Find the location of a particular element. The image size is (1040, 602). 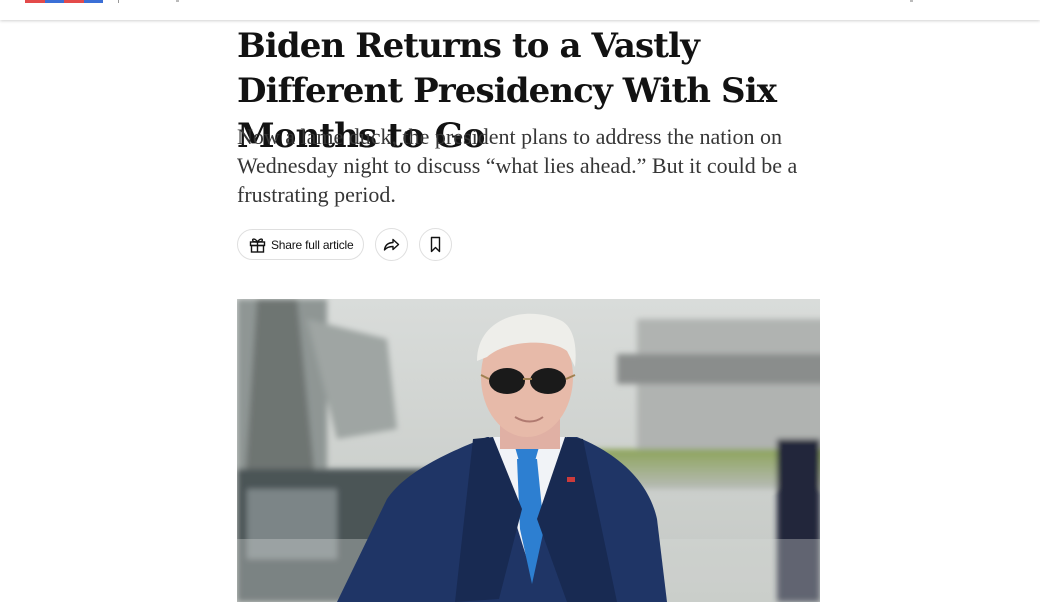

header-nav-fragment is located at coordinates (177, 1).